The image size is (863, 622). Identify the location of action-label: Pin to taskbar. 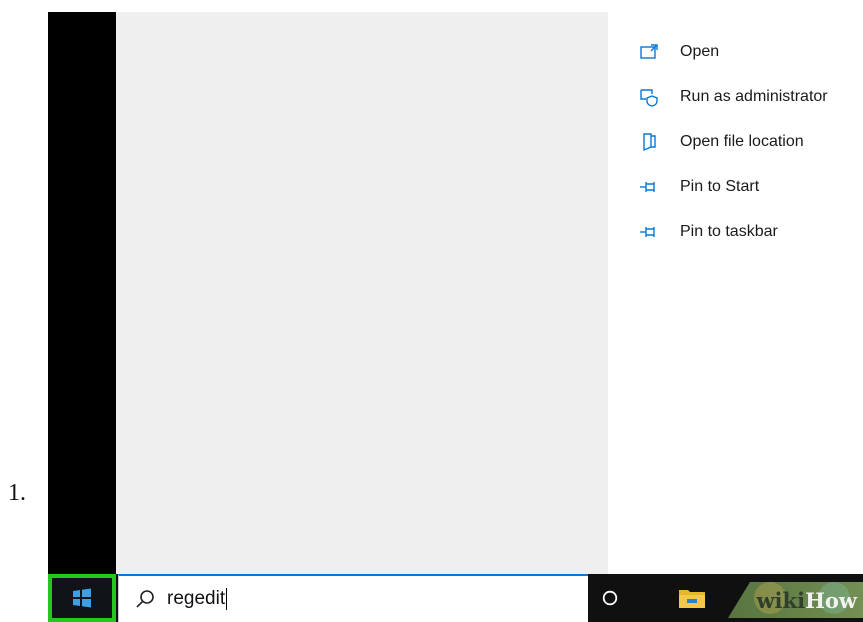
(729, 231).